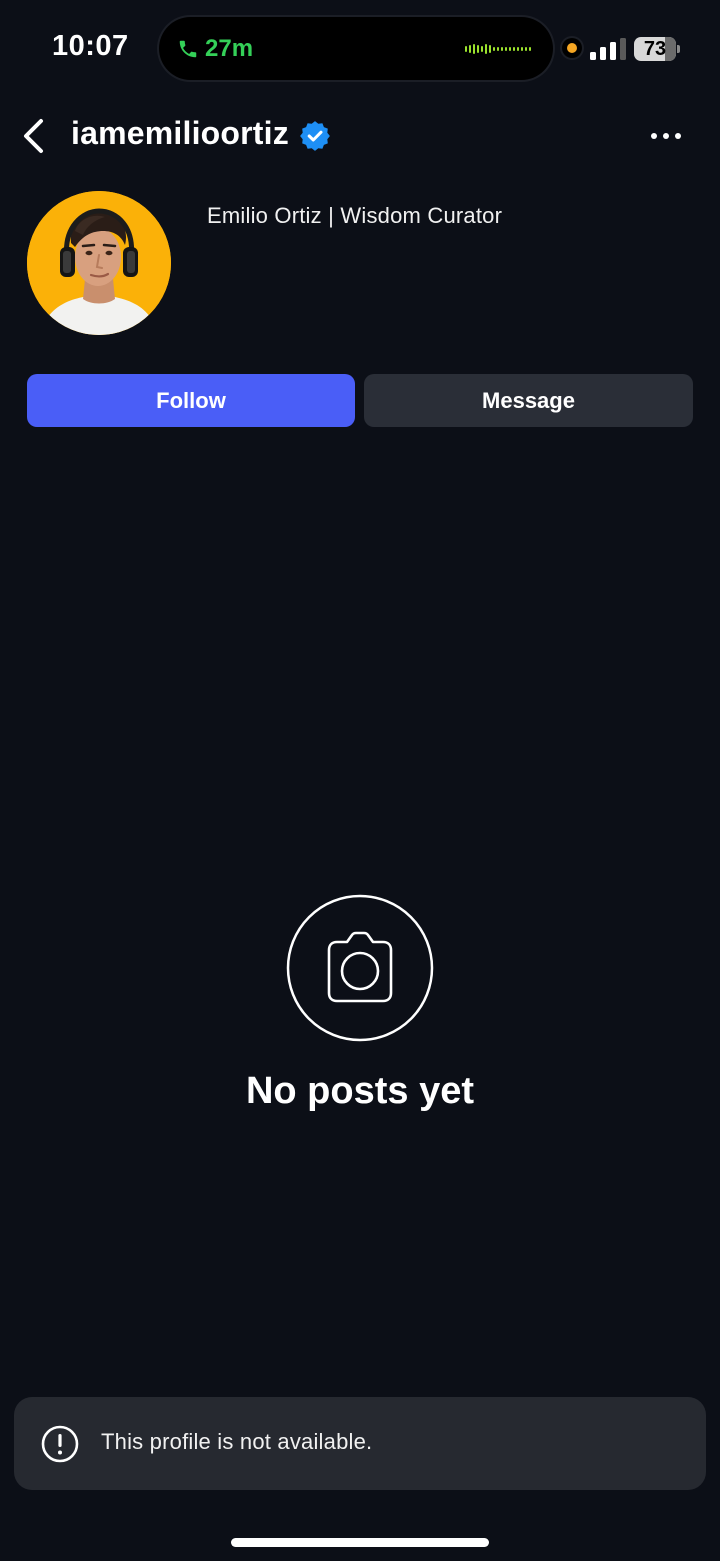  Describe the element at coordinates (180, 133) in the screenshot. I see `profile-username: iamemilioortiz` at that location.